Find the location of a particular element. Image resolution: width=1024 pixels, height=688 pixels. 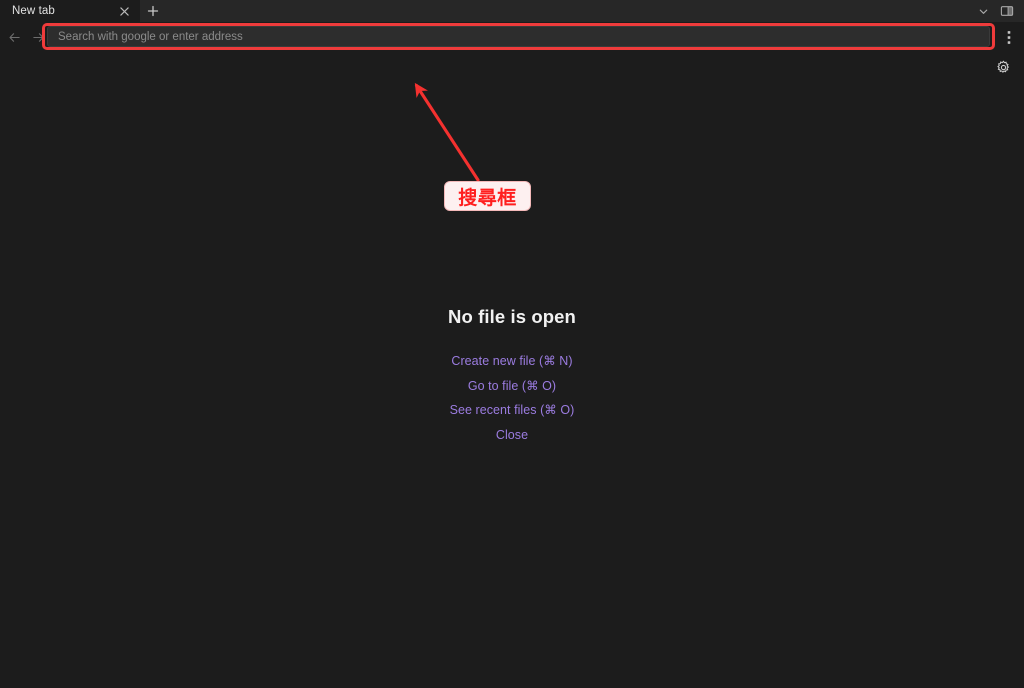

close-icon is located at coordinates (124, 11).